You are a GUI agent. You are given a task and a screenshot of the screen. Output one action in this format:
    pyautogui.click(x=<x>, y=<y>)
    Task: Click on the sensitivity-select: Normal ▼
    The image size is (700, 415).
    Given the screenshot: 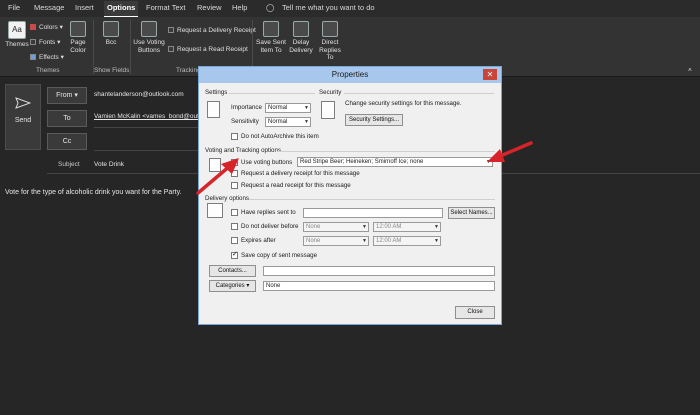 What is the action you would take?
    pyautogui.click(x=288, y=122)
    